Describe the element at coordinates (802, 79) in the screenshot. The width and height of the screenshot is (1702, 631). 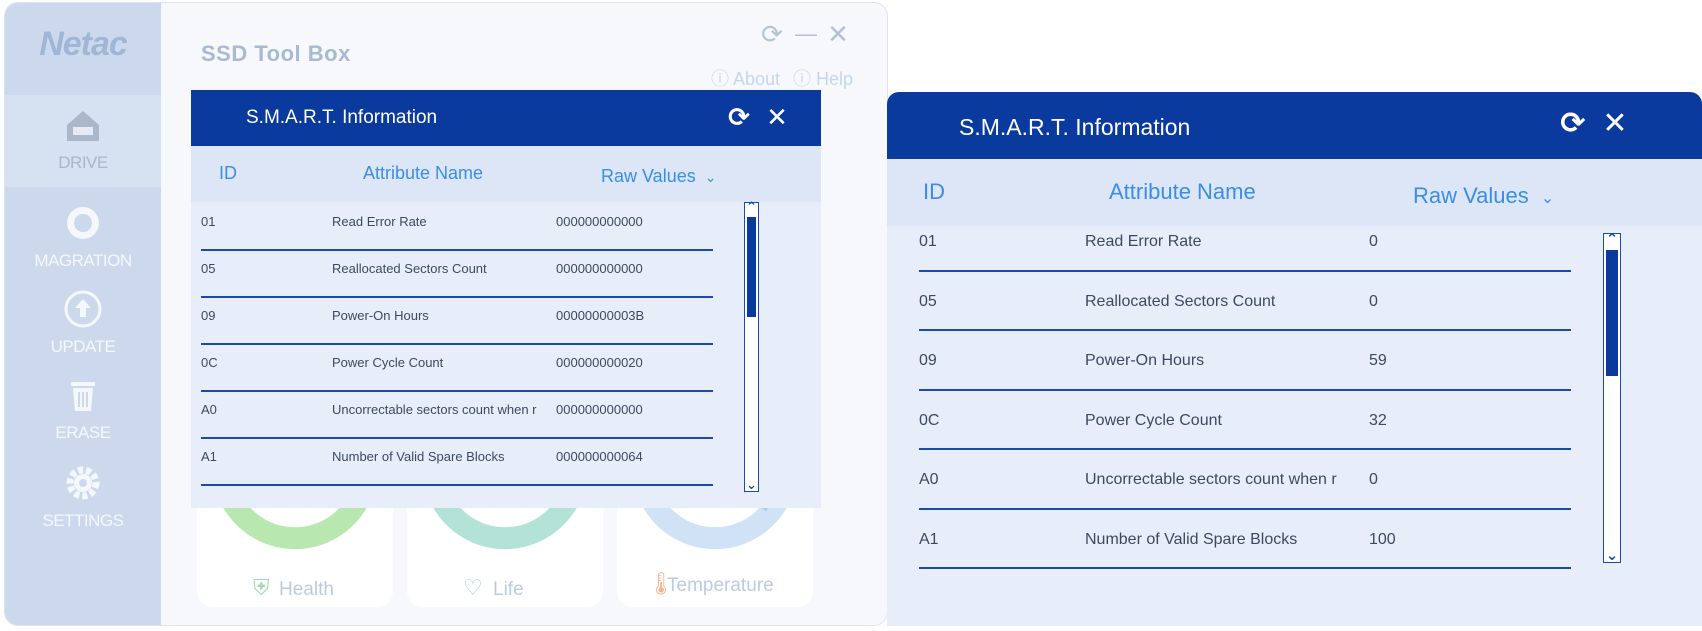
I see `question-icon: ⓘ` at that location.